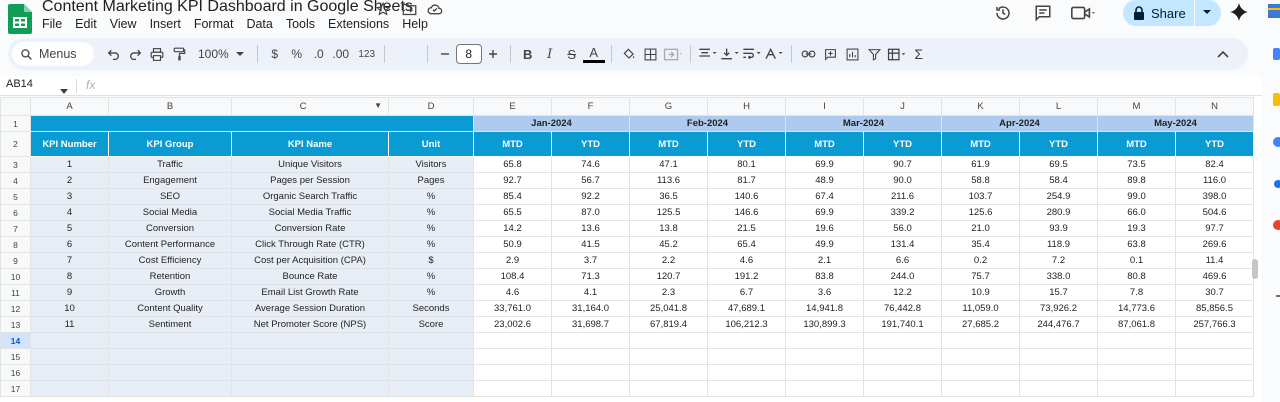 The image size is (1280, 402). Describe the element at coordinates (590, 228) in the screenshot. I see `value-cell: 13.6` at that location.